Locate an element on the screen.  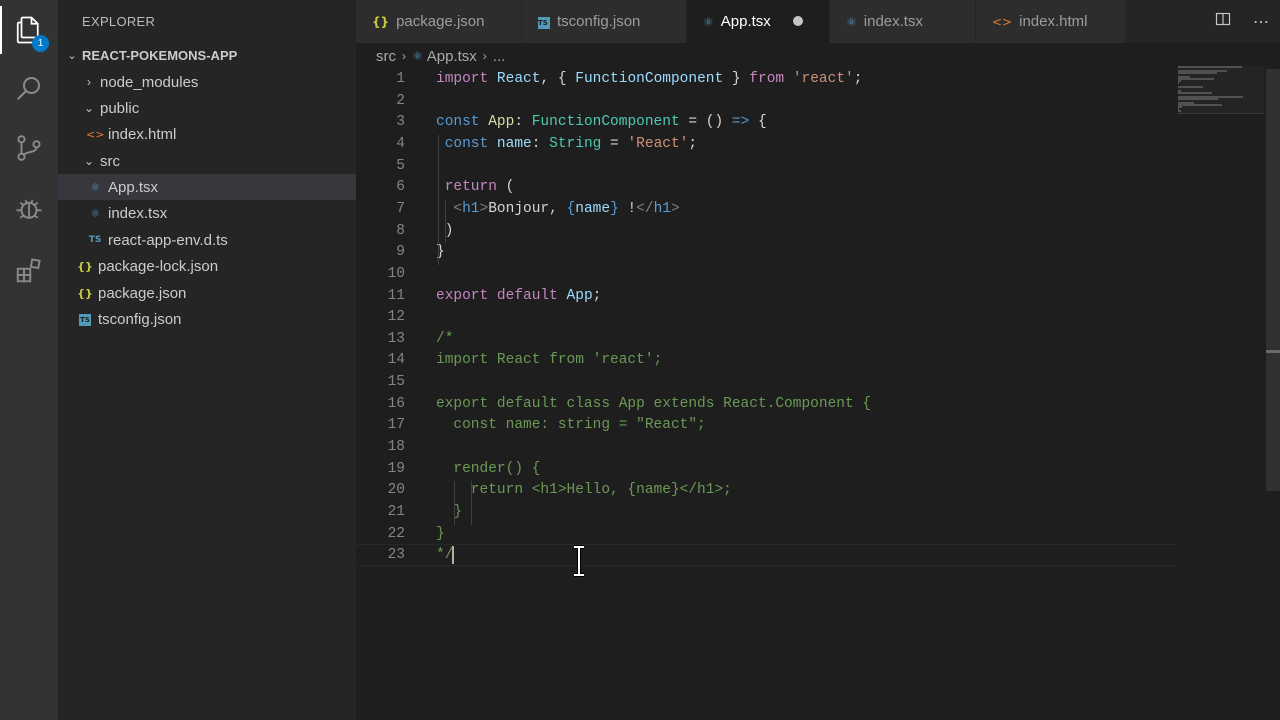
tree-item-react-app-env: TS react-app-env.d.ts is located at coordinates (207, 240).